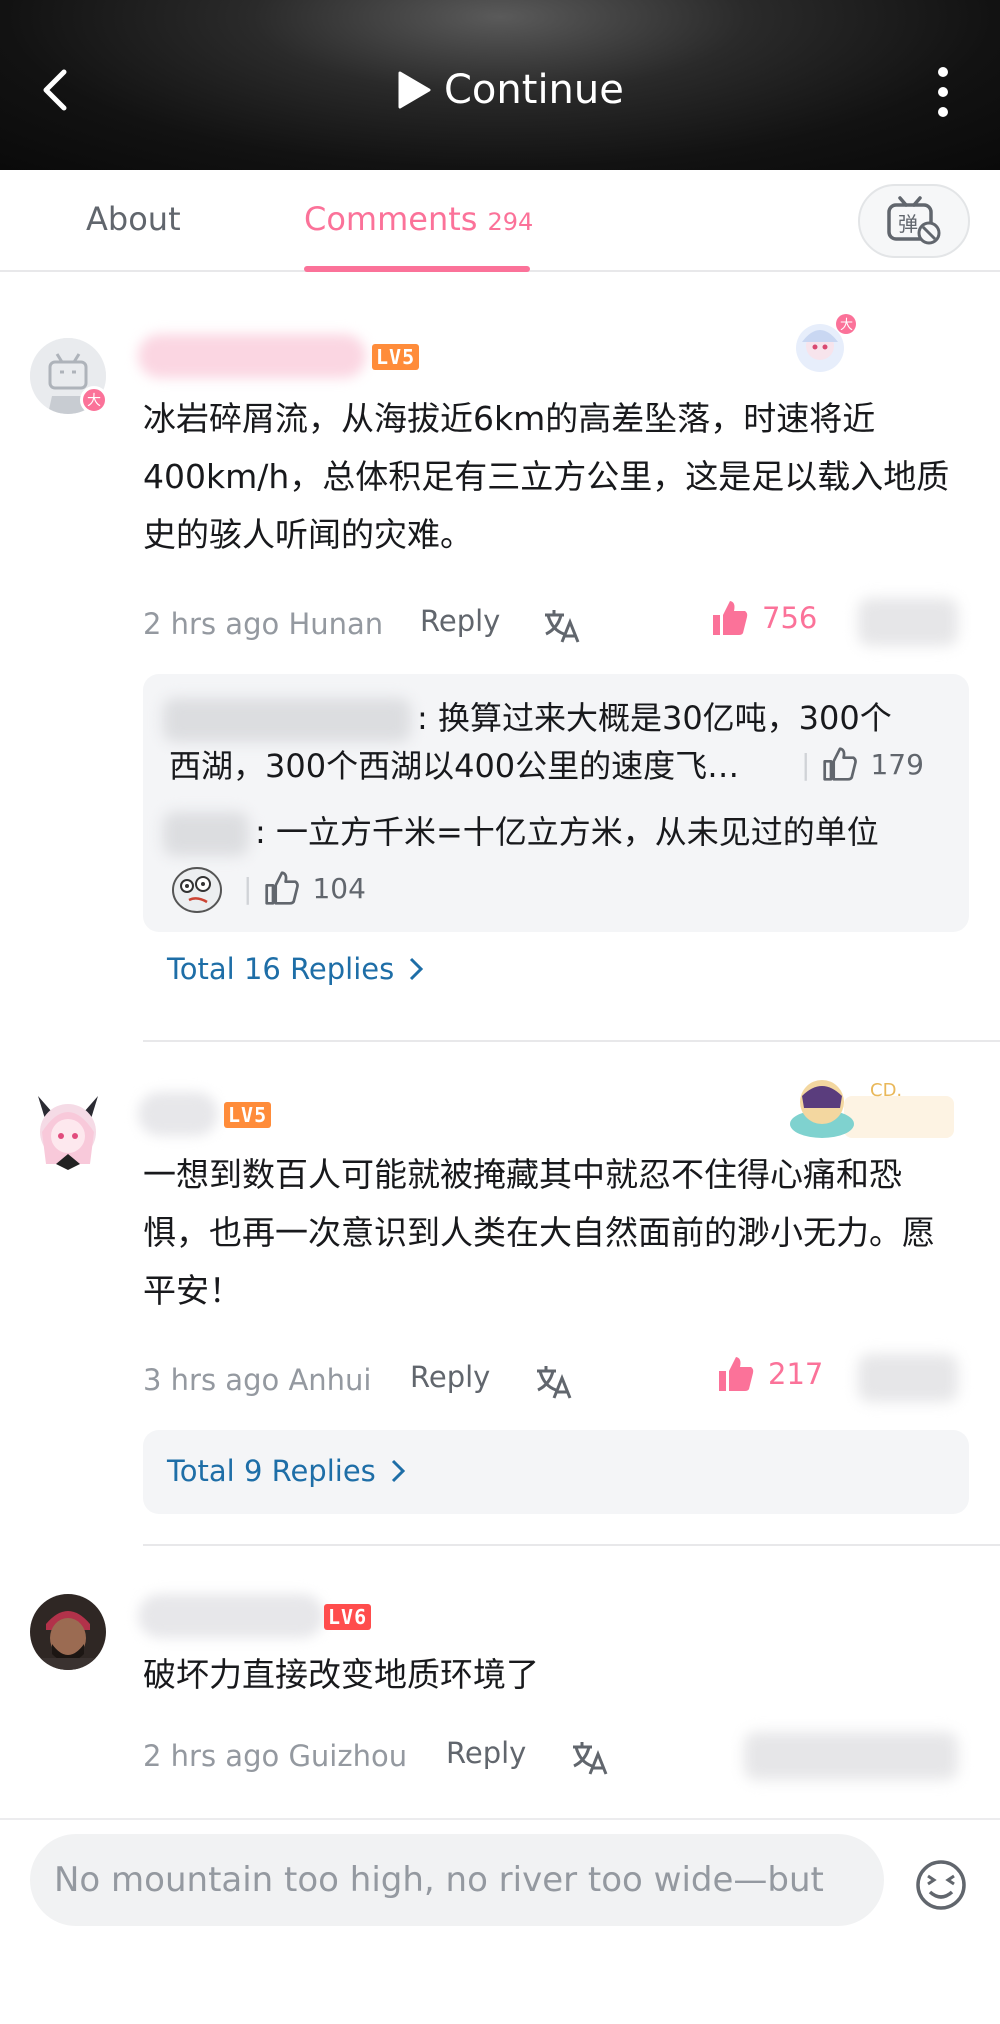 This screenshot has height=2024, width=1000. I want to click on like-count: 756, so click(790, 618).